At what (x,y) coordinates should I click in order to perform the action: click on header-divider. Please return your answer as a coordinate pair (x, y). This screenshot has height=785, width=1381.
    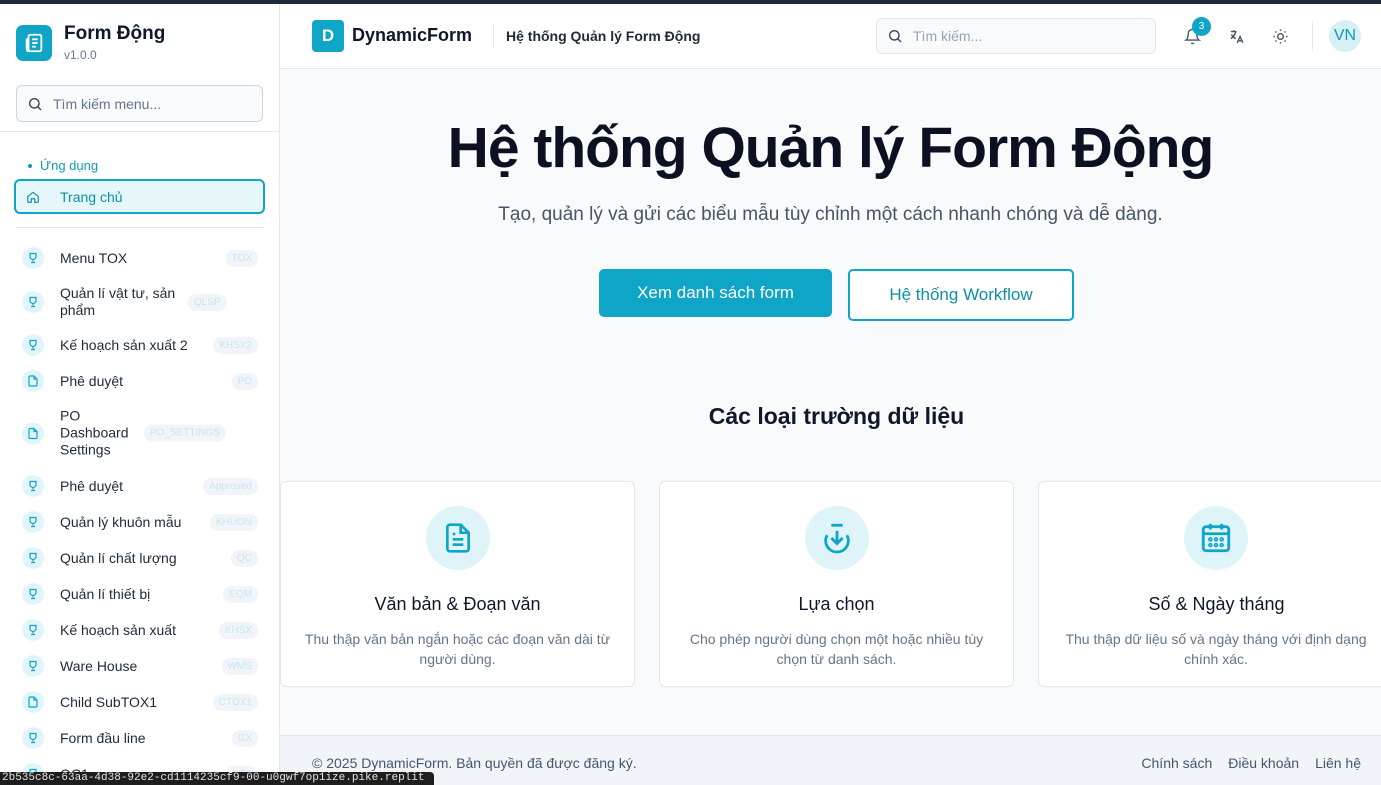
    Looking at the image, I should click on (1312, 36).